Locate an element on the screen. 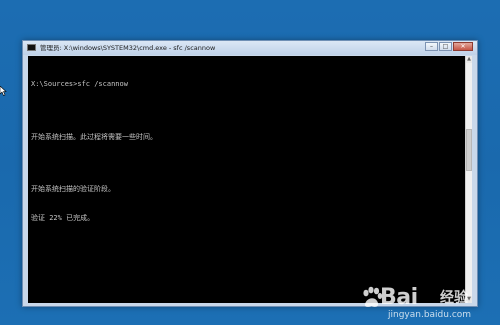 The width and height of the screenshot is (500, 325). scroll-up-icon: ▲ is located at coordinates (469, 59).